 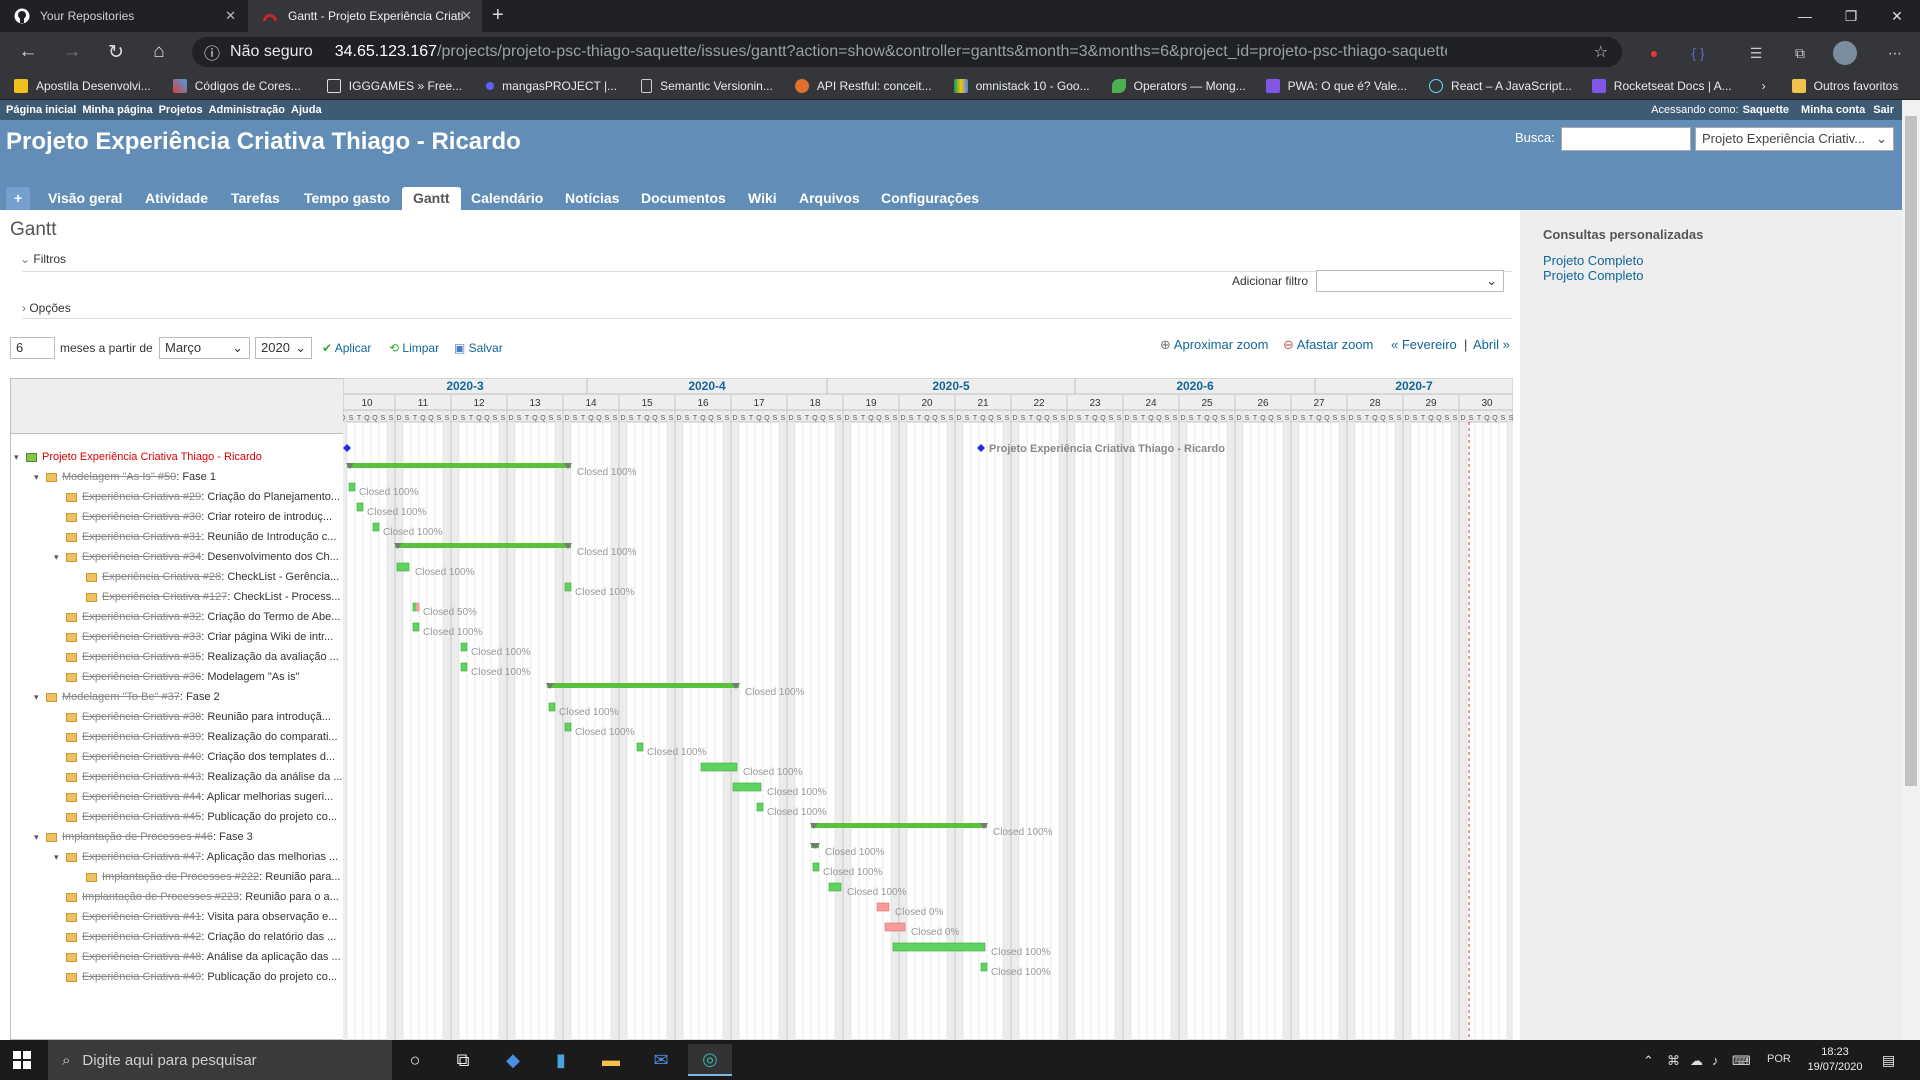 I want to click on onedrive-icon: ☁, so click(x=1696, y=1061).